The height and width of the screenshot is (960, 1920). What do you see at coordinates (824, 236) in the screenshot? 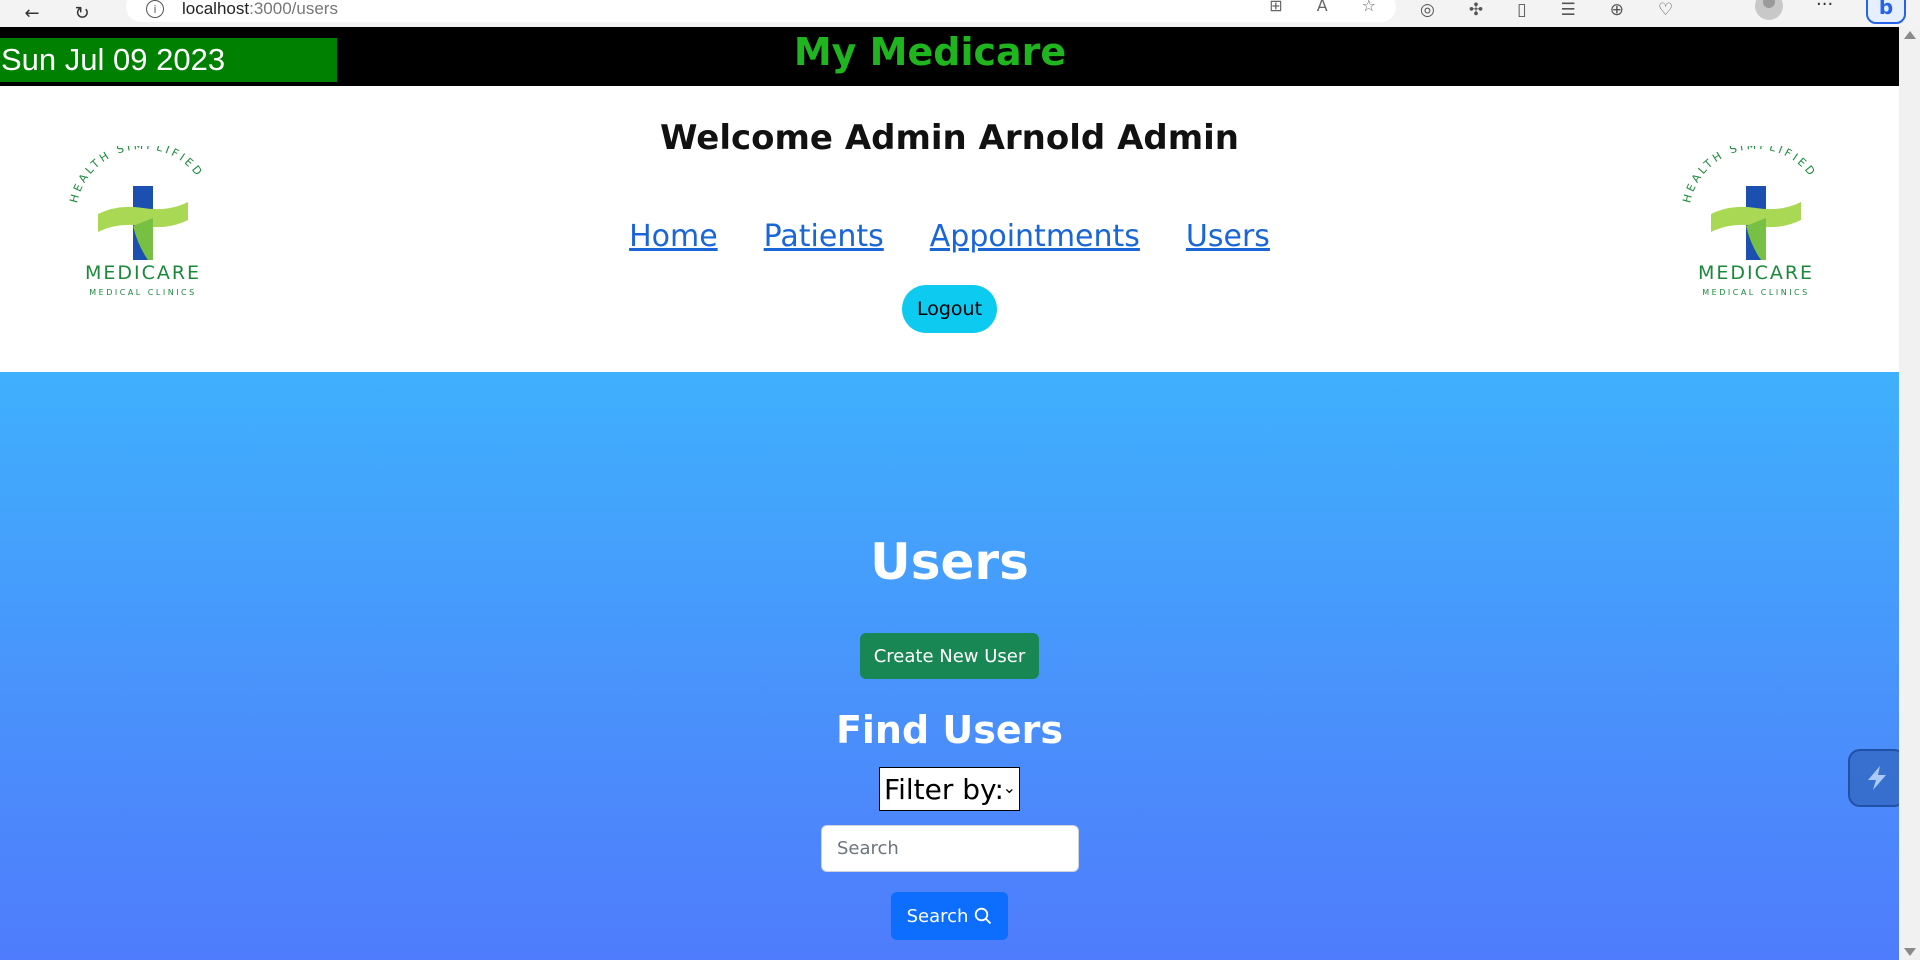
I see `nav-link-patients: Patients` at bounding box center [824, 236].